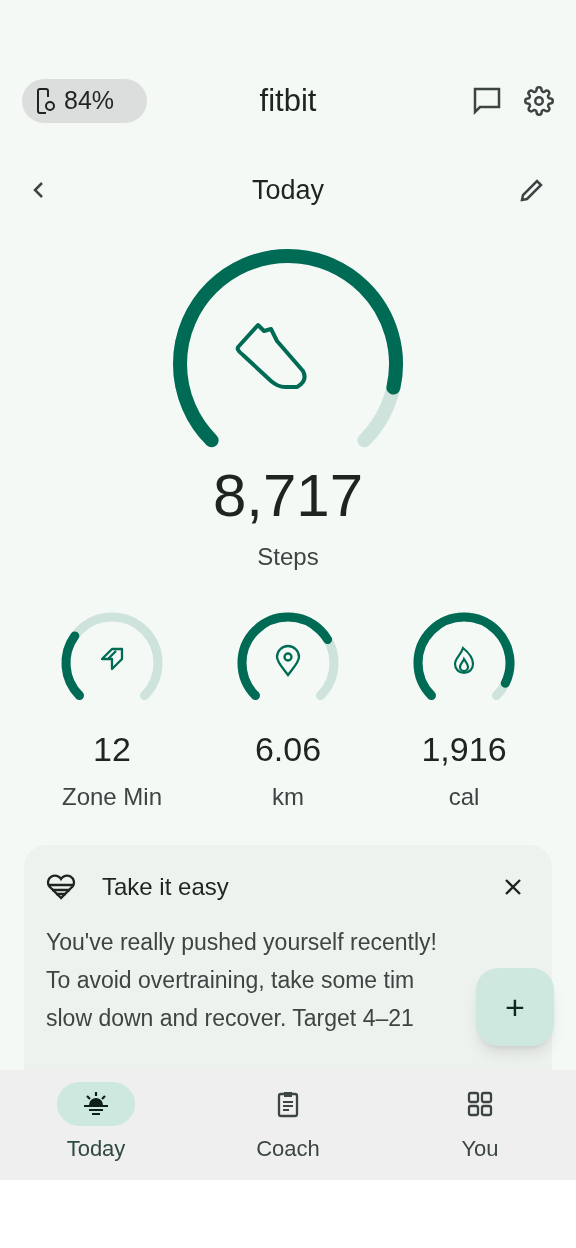 The height and width of the screenshot is (1248, 576). I want to click on card-text-line: To avoid overtraining, take some tim, so click(230, 980).